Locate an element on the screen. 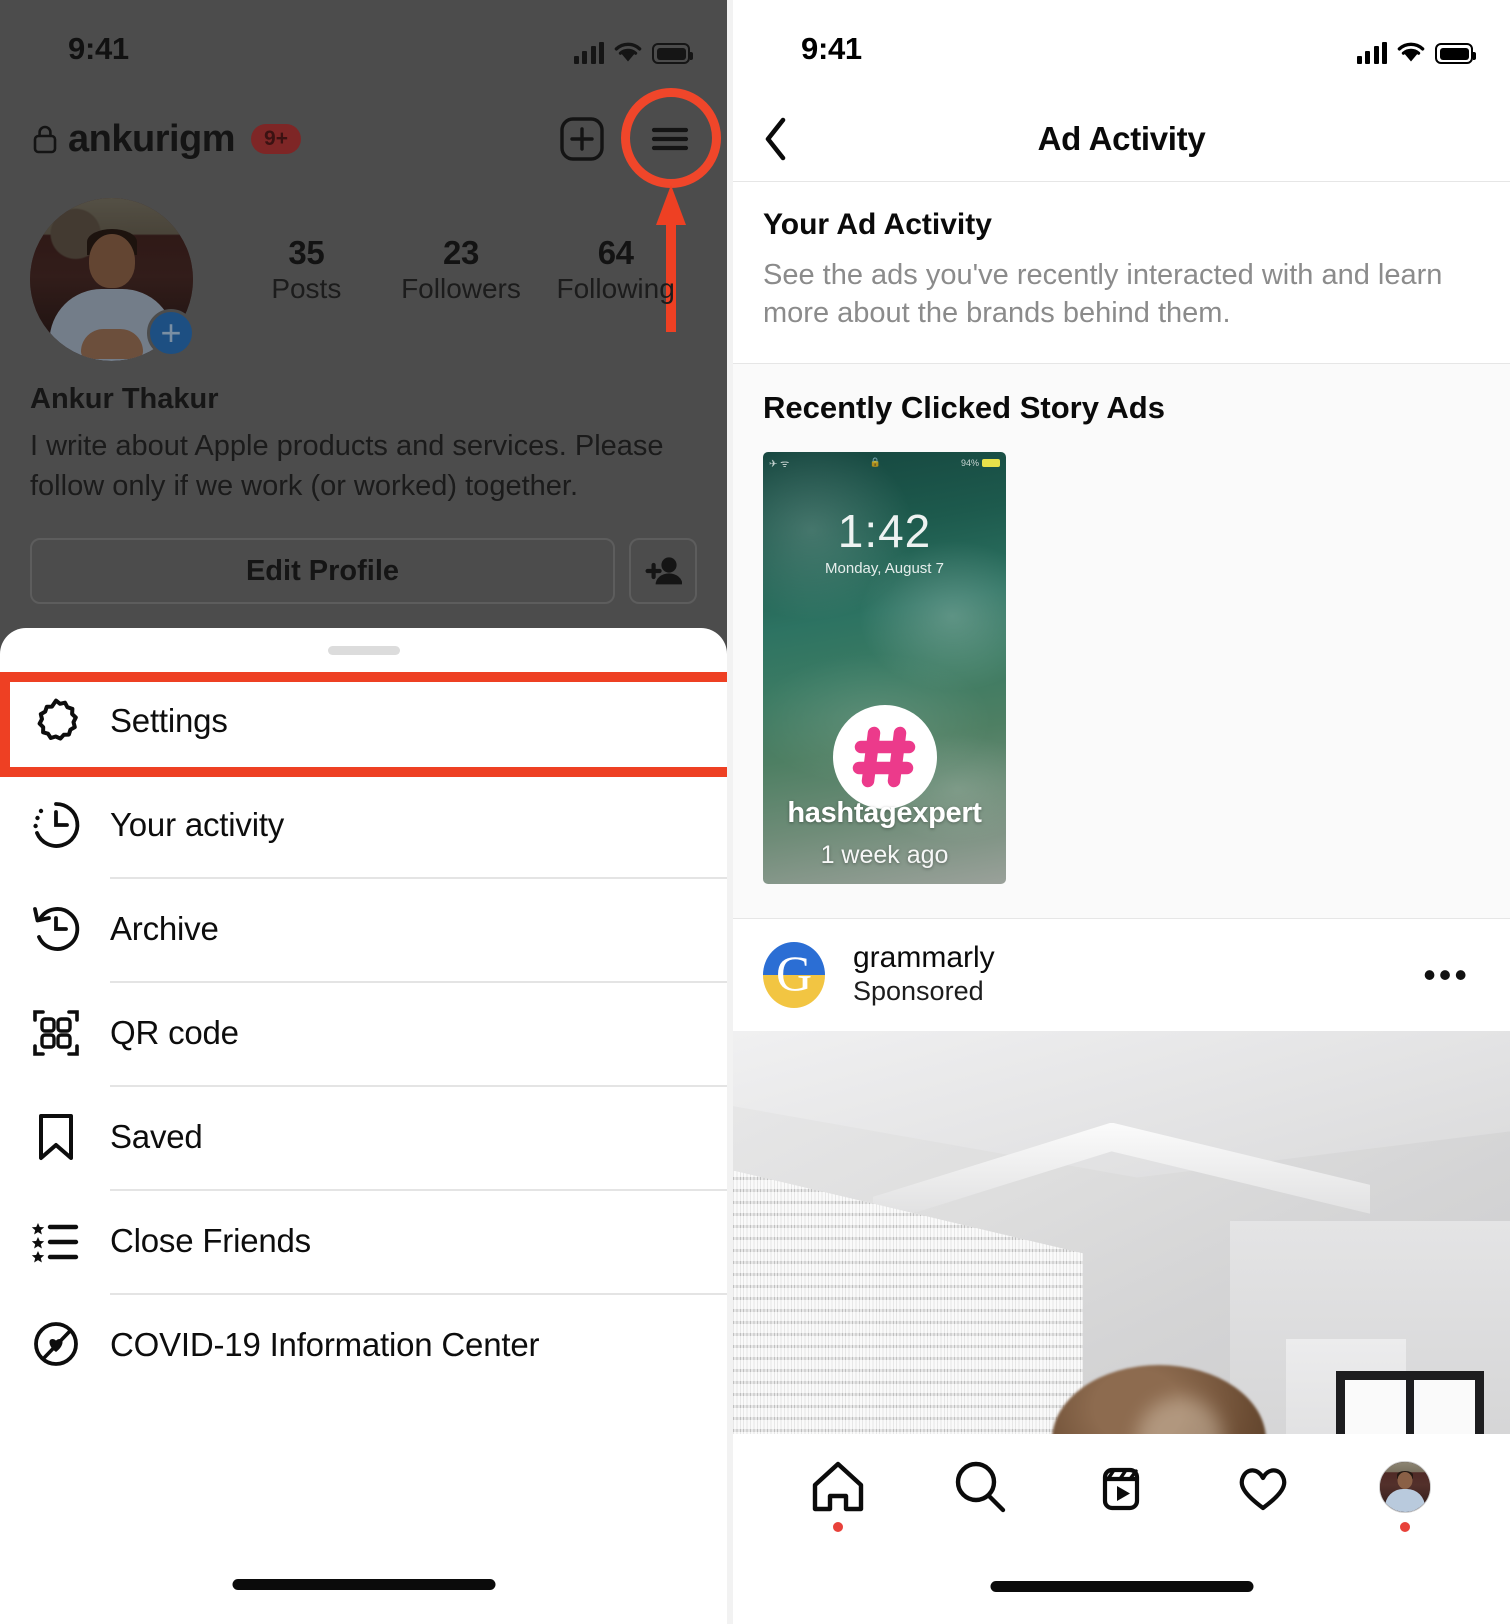 The image size is (1510, 1624). hashtag-icon is located at coordinates (884, 756).